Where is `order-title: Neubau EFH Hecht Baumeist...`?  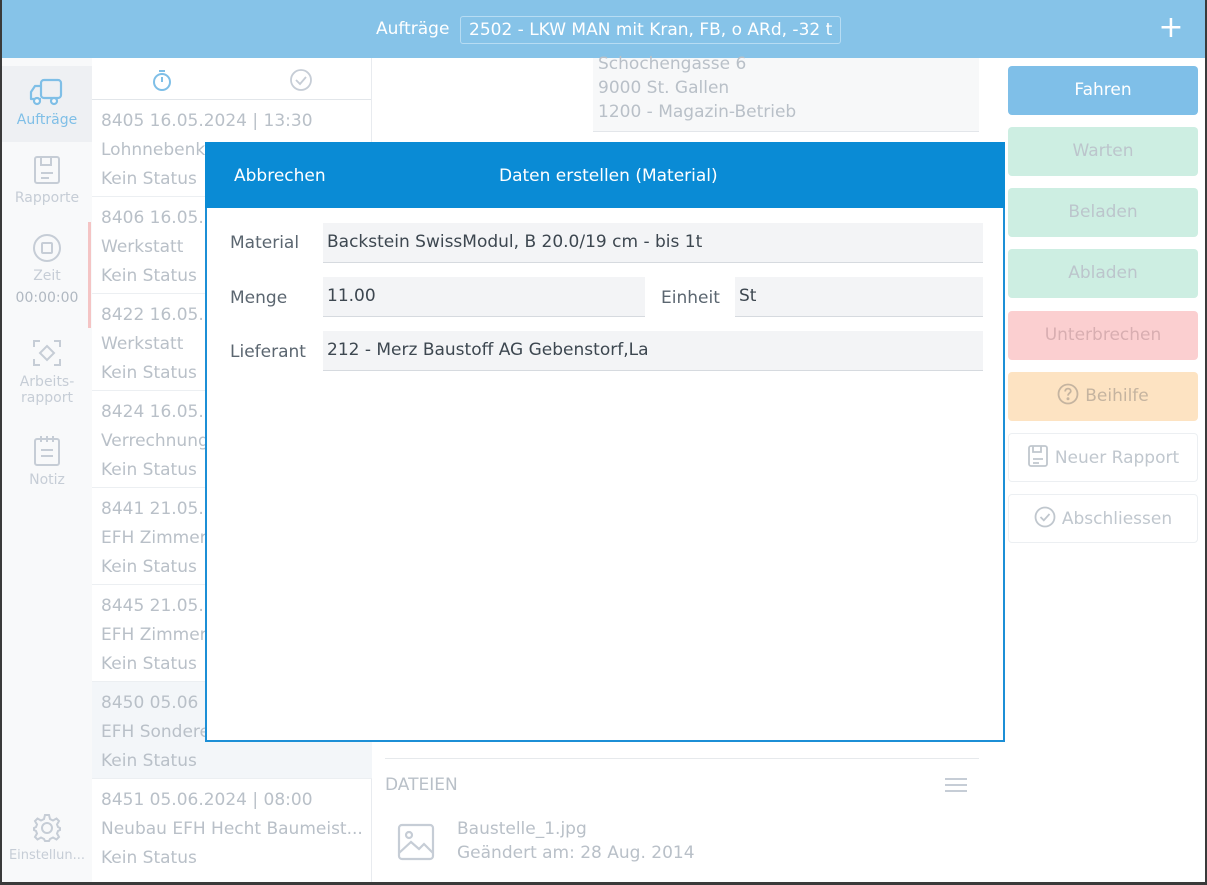 order-title: Neubau EFH Hecht Baumeist... is located at coordinates (231, 829).